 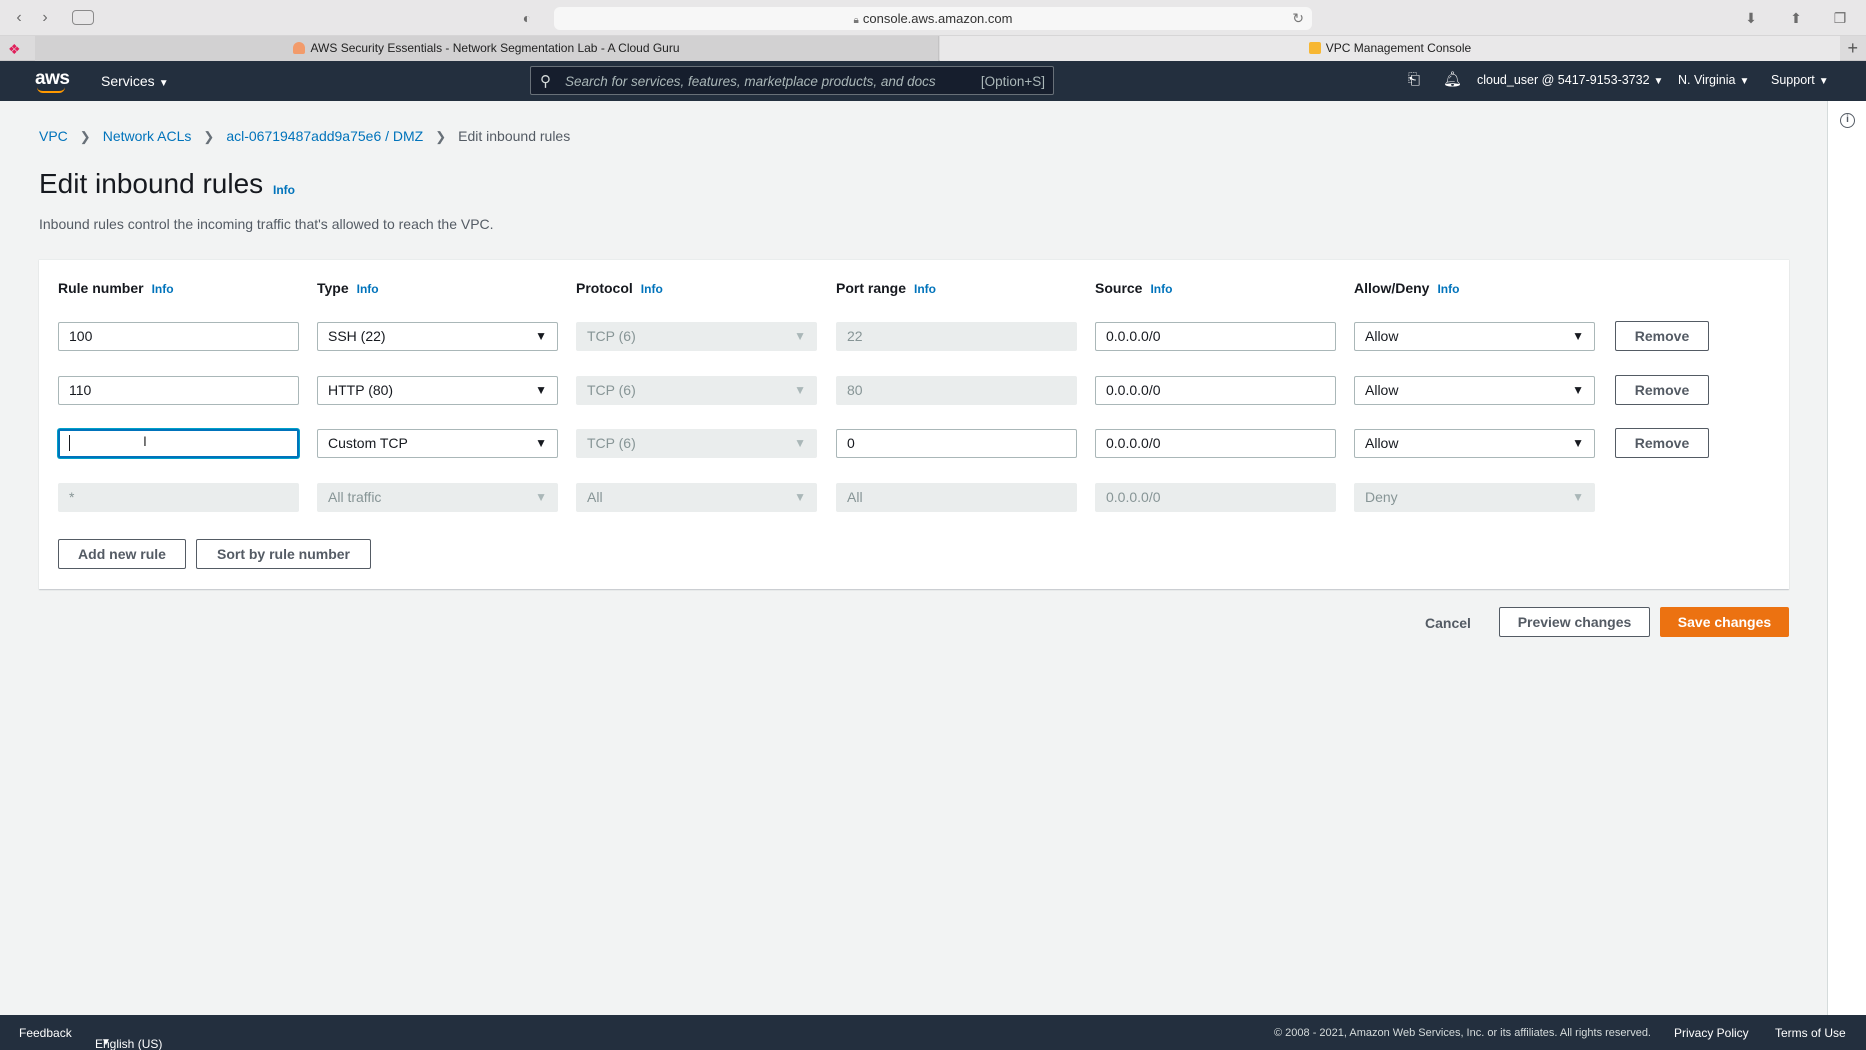 What do you see at coordinates (1810, 1033) in the screenshot?
I see `terms-of-use-link: Terms of Use` at bounding box center [1810, 1033].